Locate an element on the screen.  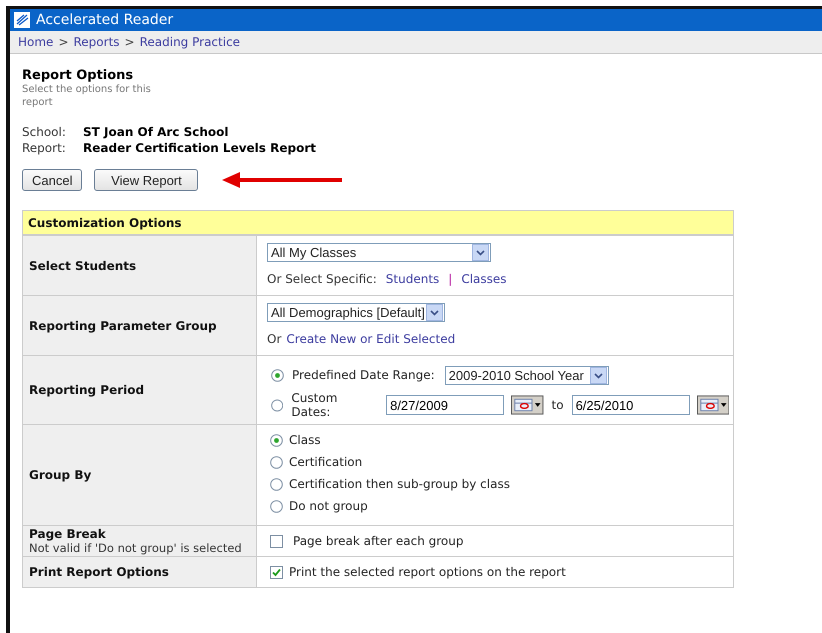
radio-label: Predefined Date Range: is located at coordinates (363, 375).